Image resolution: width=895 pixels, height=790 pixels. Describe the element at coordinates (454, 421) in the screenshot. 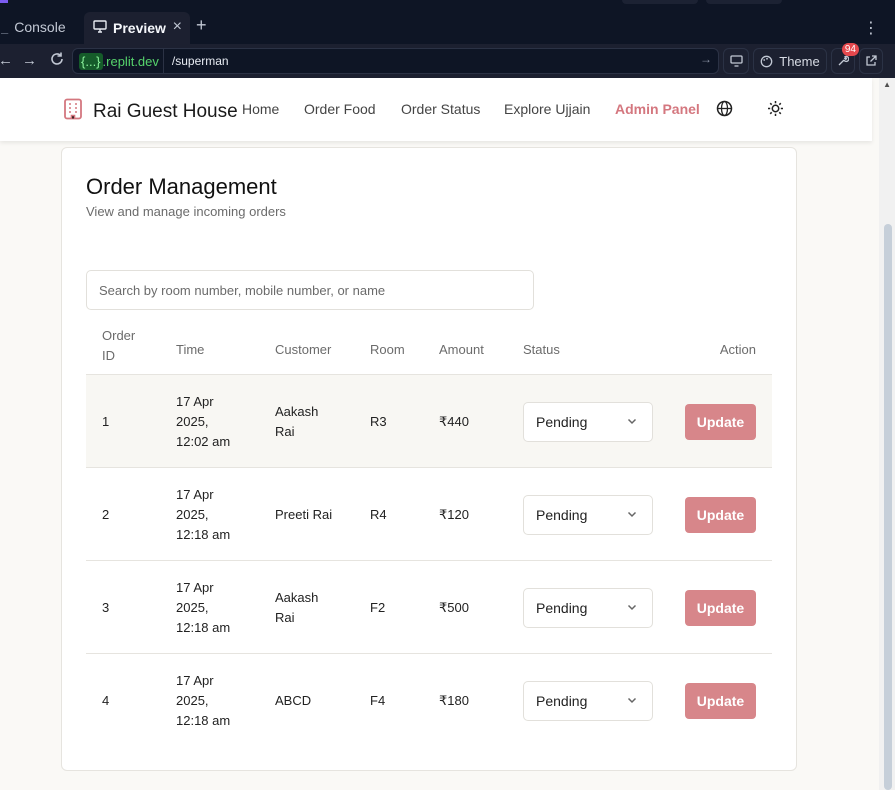

I see `order-amount: ₹440` at that location.